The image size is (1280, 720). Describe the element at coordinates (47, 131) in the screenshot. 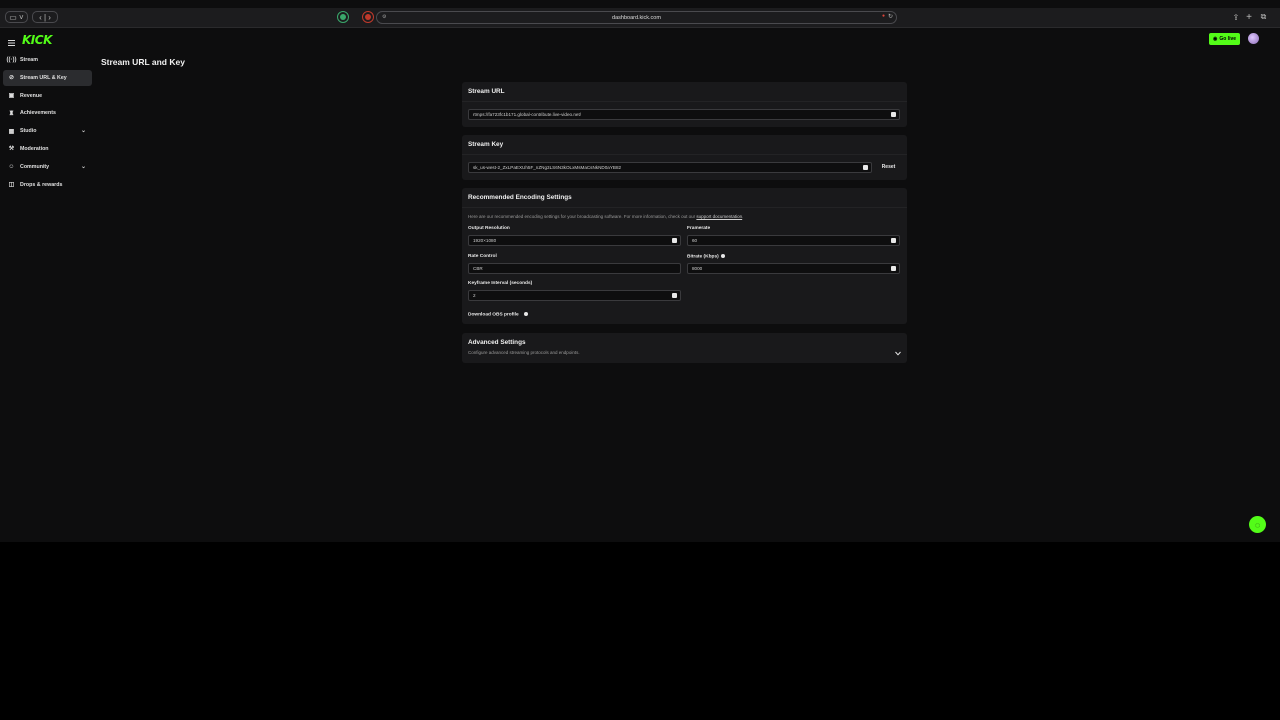

I see `sidebar-item-studio: ▦ Studio ⌄` at that location.